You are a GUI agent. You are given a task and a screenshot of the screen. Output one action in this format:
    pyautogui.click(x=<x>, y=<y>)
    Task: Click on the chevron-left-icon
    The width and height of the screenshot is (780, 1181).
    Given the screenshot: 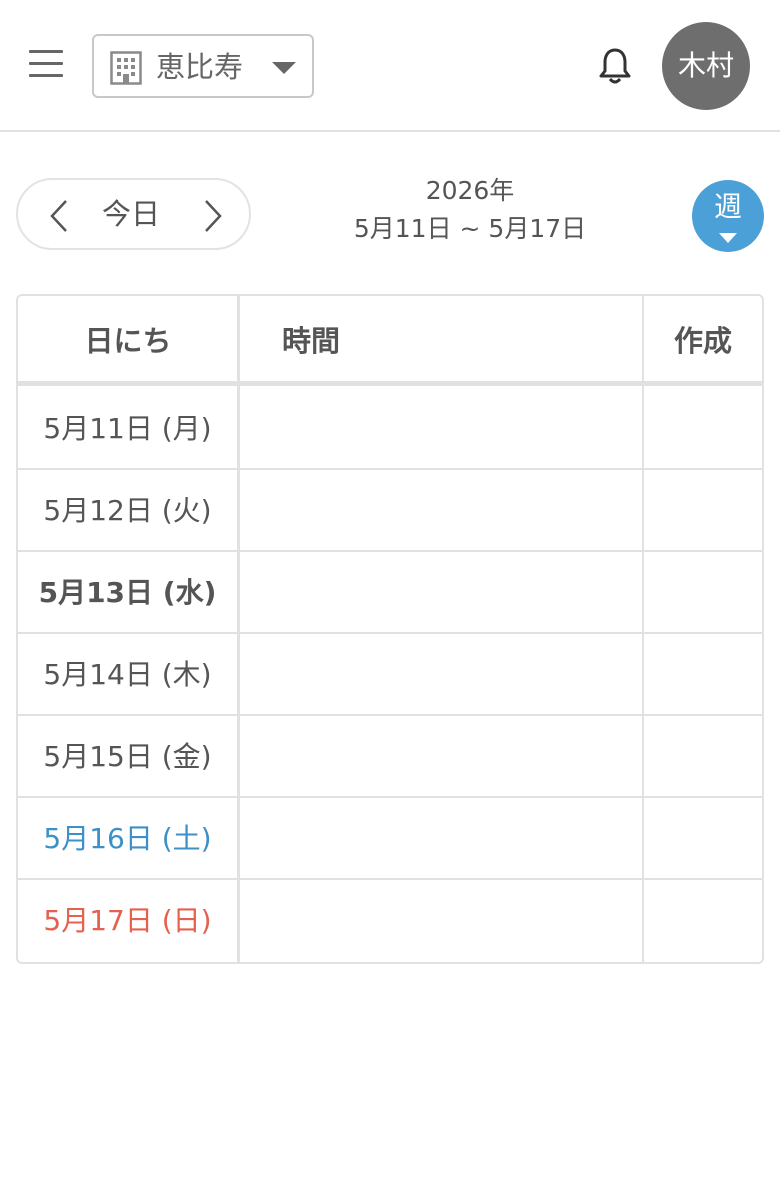 What is the action you would take?
    pyautogui.click(x=60, y=216)
    